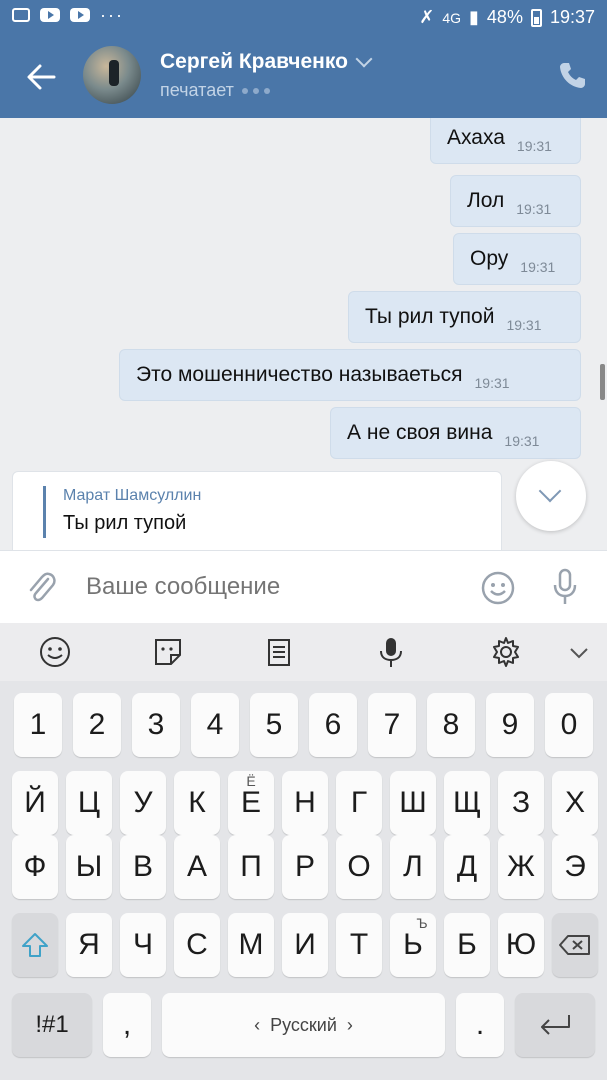  I want to click on key-letter-e: Ё Е, so click(251, 803).